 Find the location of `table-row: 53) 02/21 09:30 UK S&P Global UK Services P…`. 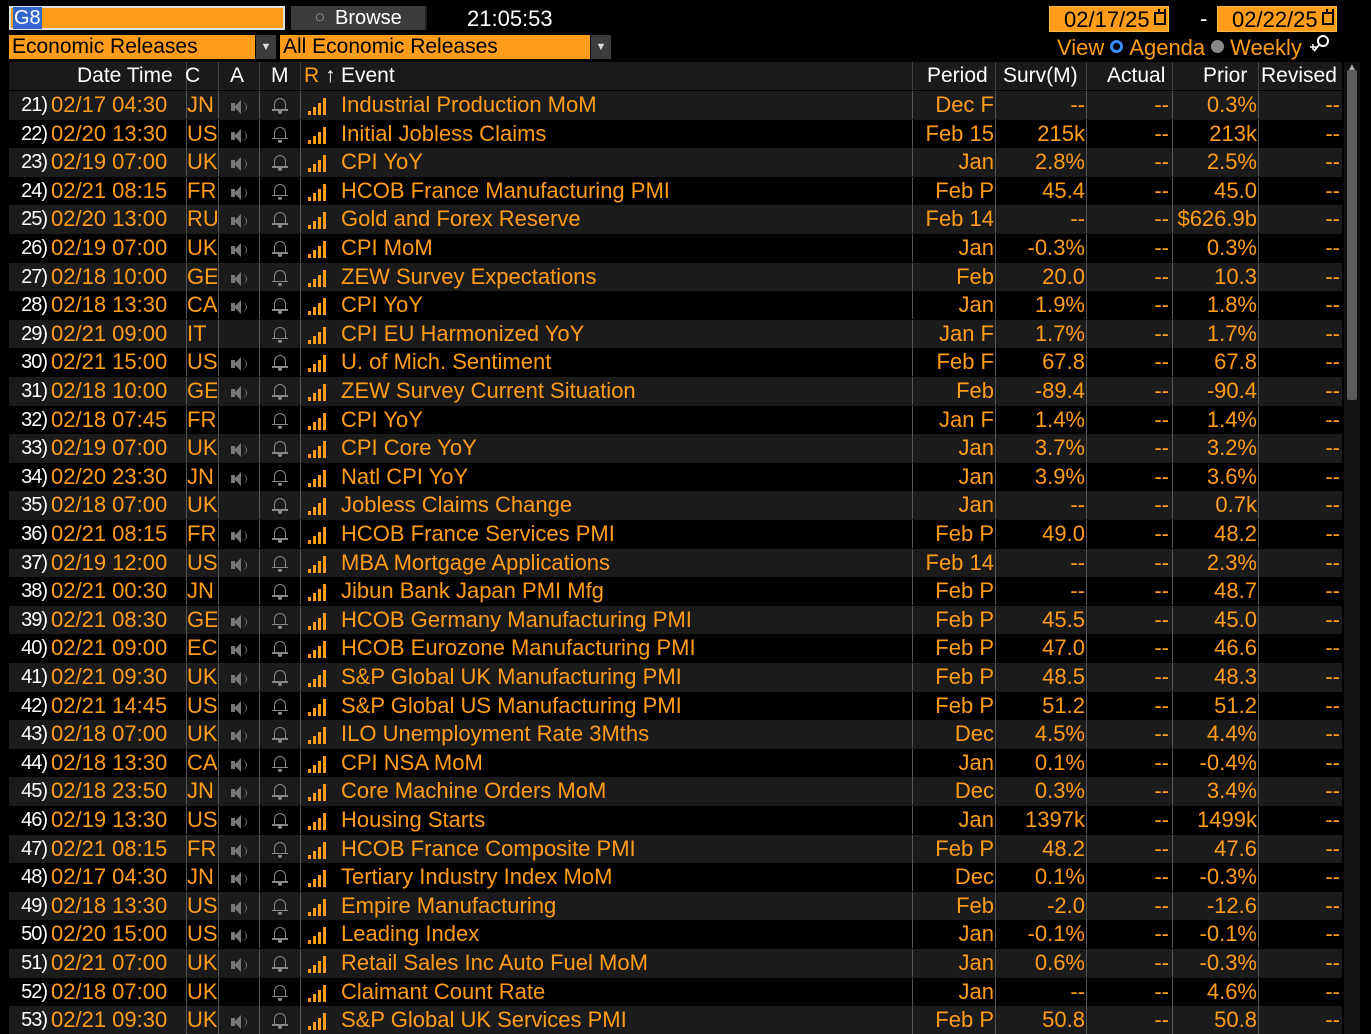

table-row: 53) 02/21 09:30 UK S&P Global UK Services P… is located at coordinates (675, 1020).